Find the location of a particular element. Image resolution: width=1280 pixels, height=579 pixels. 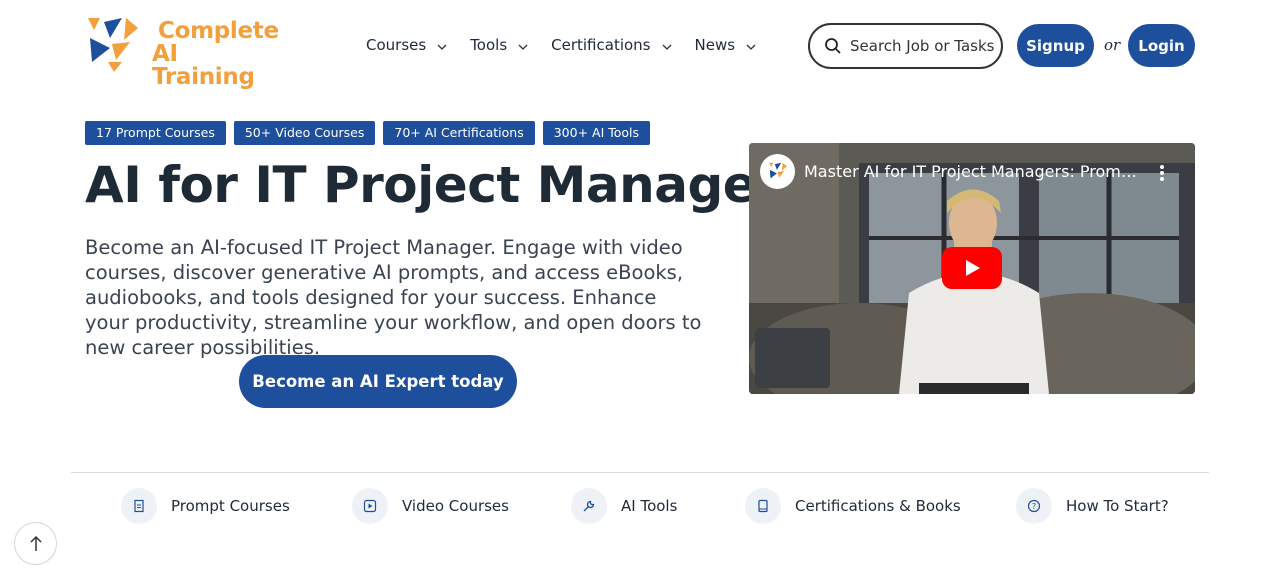

nav-news: News is located at coordinates (726, 45).